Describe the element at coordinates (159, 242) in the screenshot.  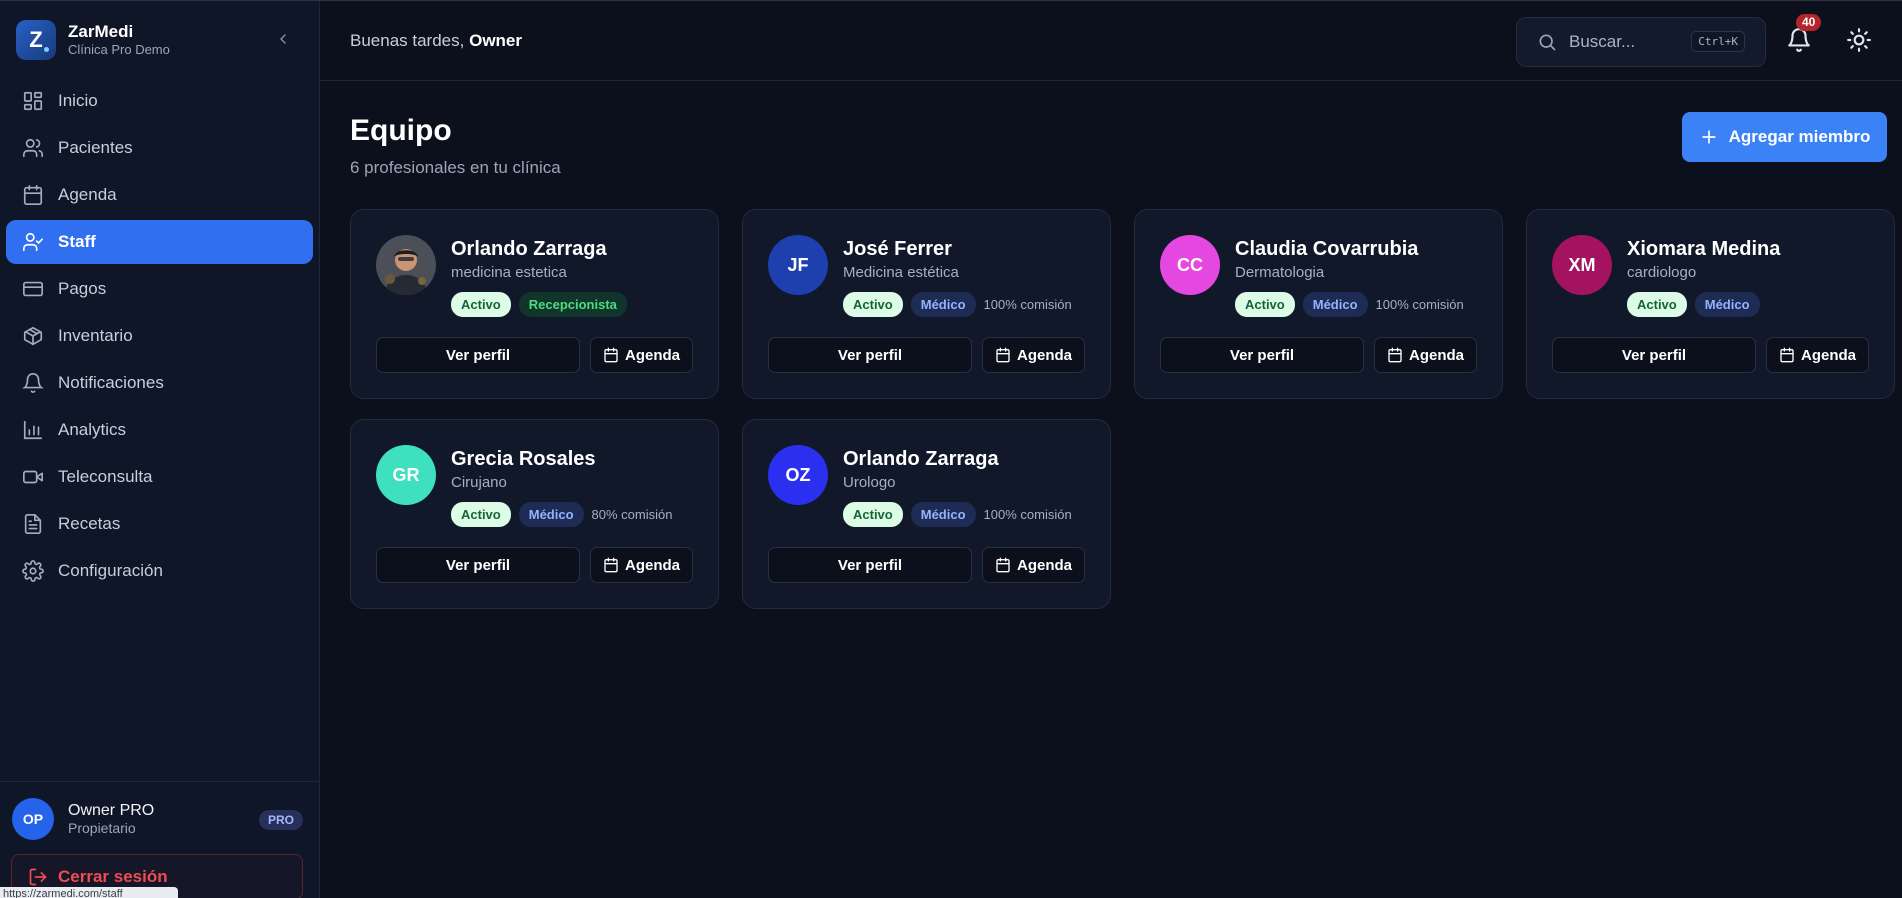
I see `sidebar-item-staff: Staff` at that location.